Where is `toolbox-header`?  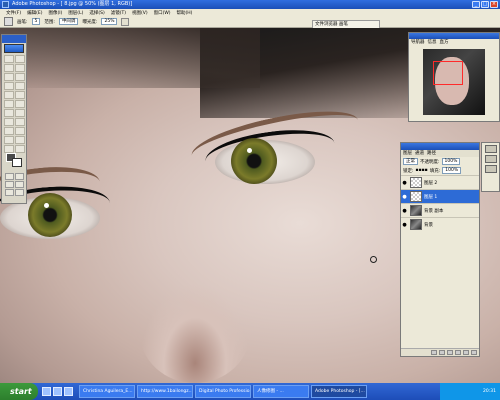 toolbox-header is located at coordinates (14, 39).